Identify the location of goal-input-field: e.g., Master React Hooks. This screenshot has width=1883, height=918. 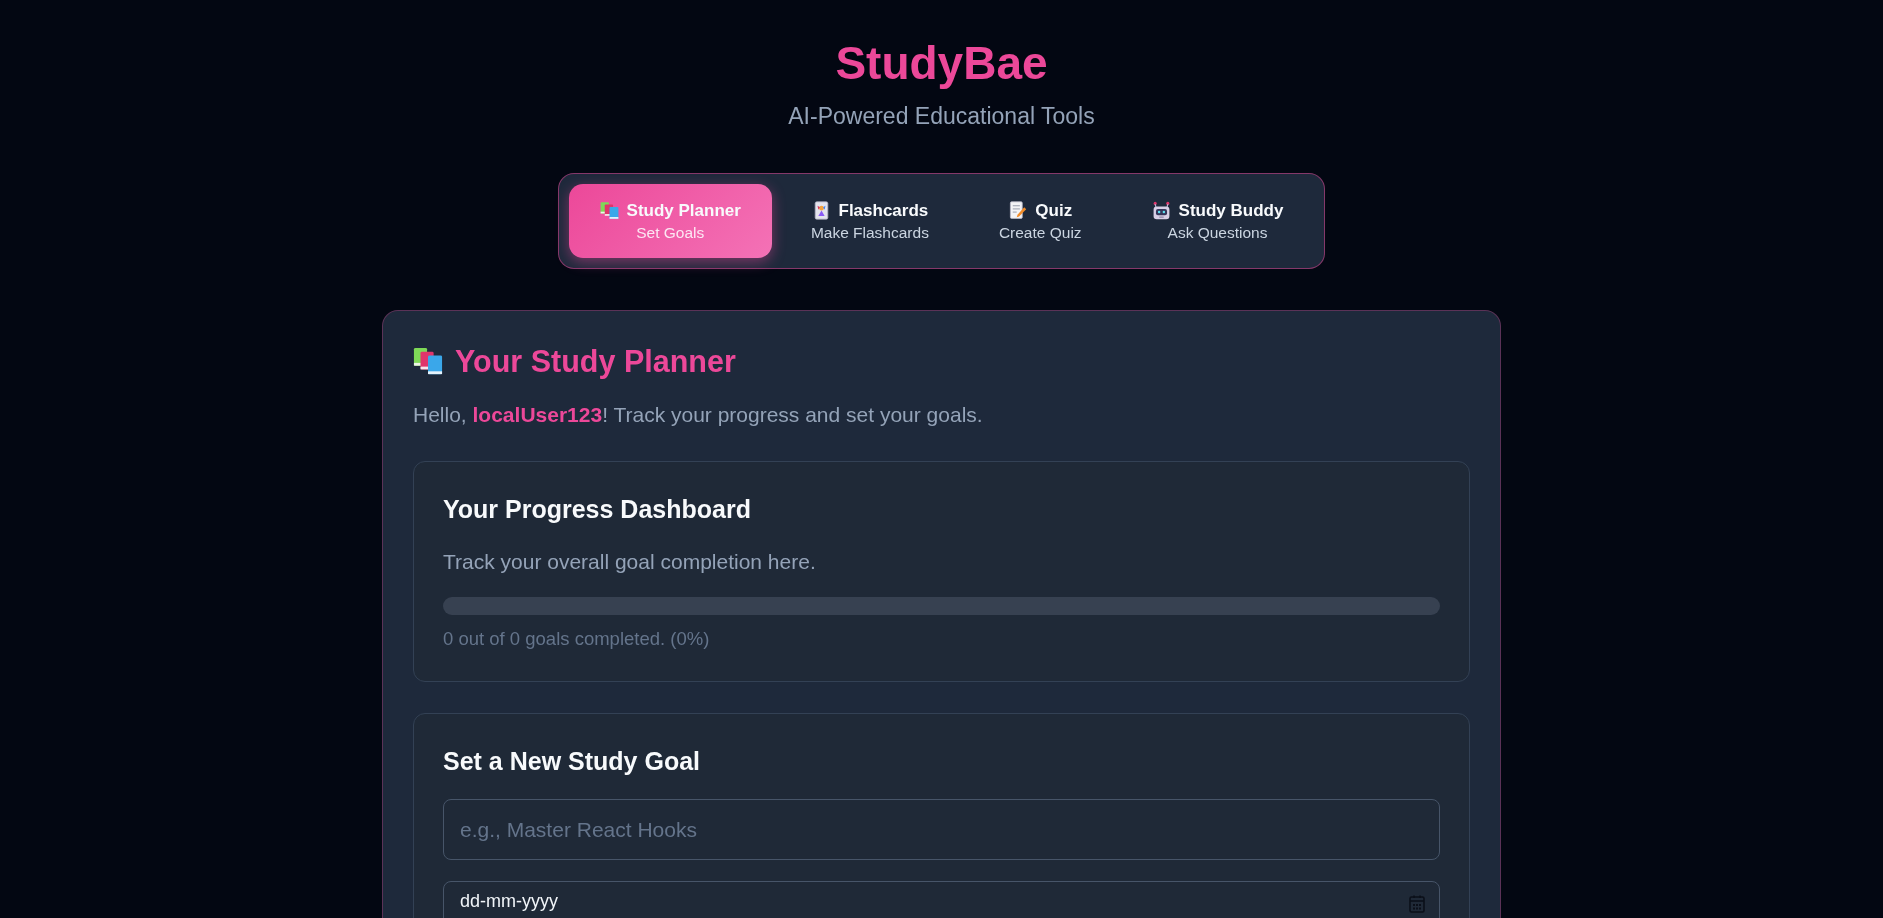
(941, 829).